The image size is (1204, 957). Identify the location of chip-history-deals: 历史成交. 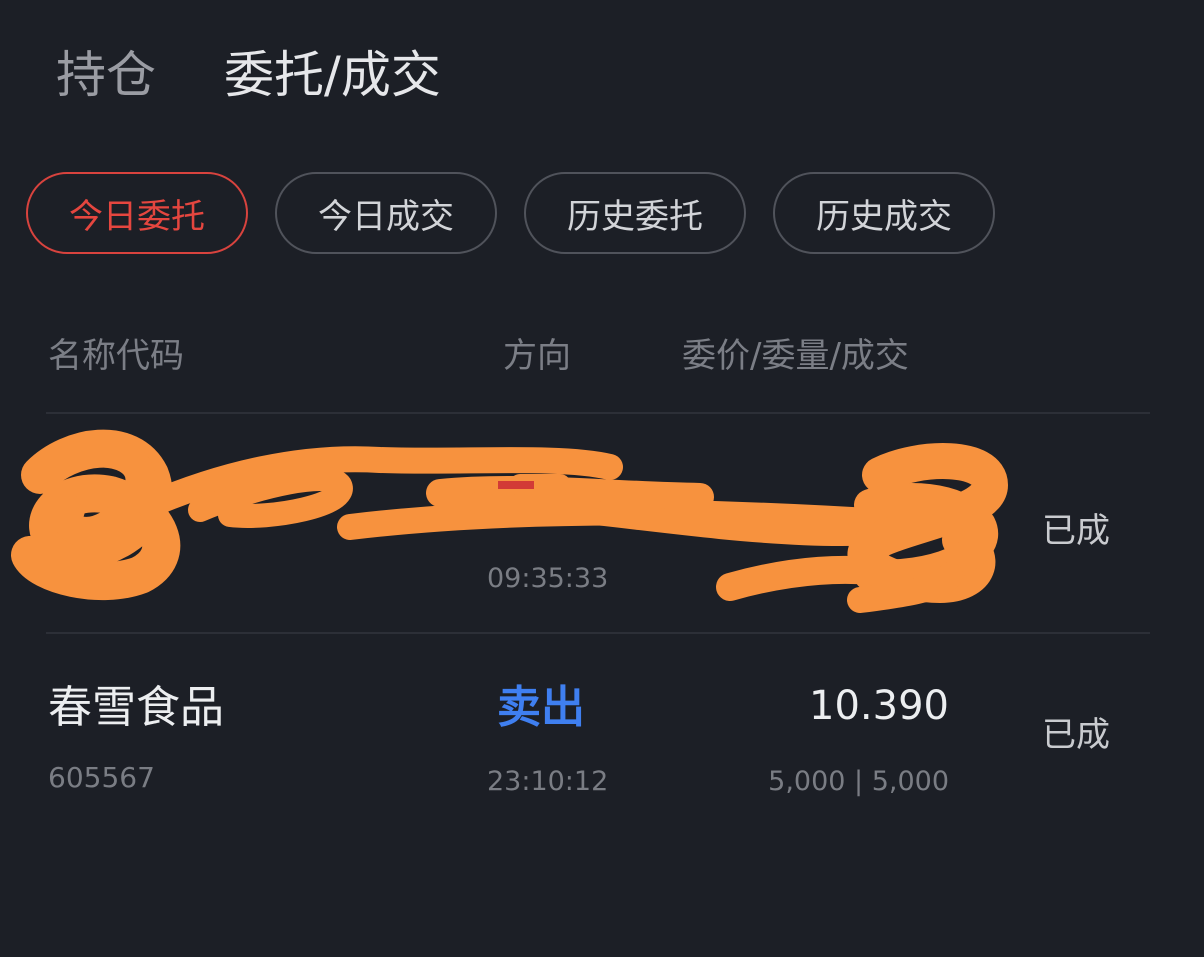
(884, 213).